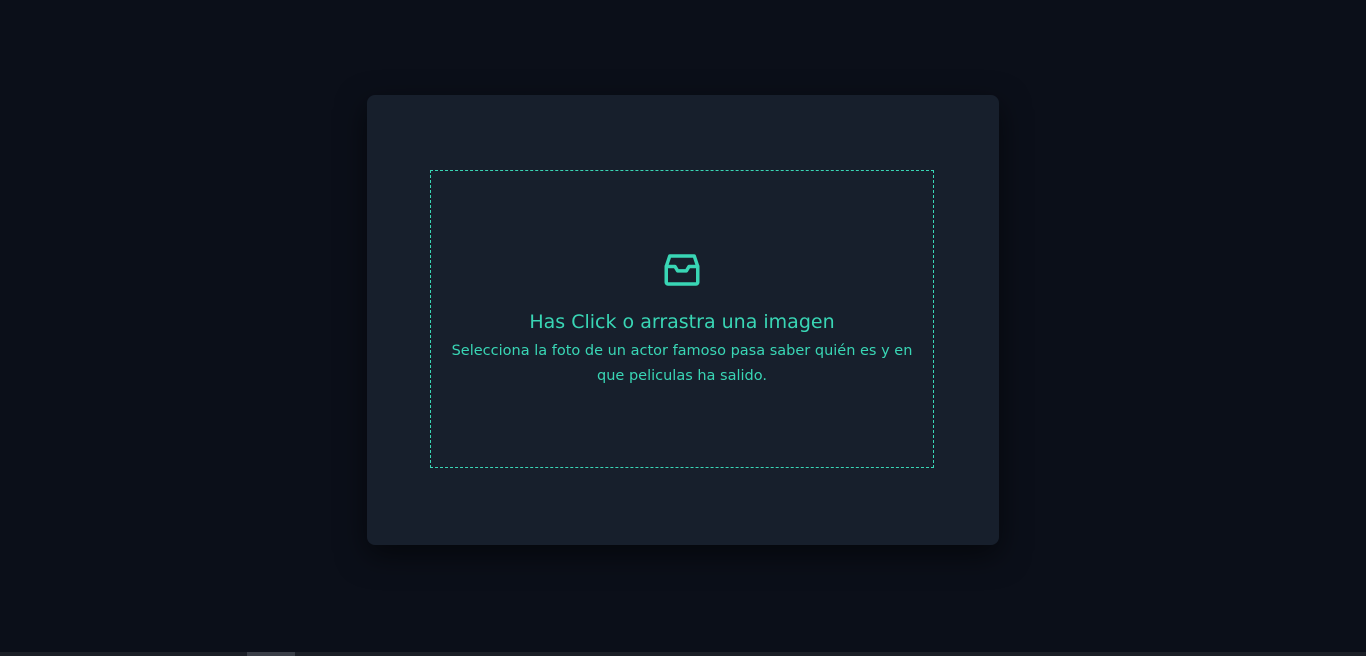 The width and height of the screenshot is (1366, 656). What do you see at coordinates (683, 654) in the screenshot?
I see `horizontal-scrollbar` at bounding box center [683, 654].